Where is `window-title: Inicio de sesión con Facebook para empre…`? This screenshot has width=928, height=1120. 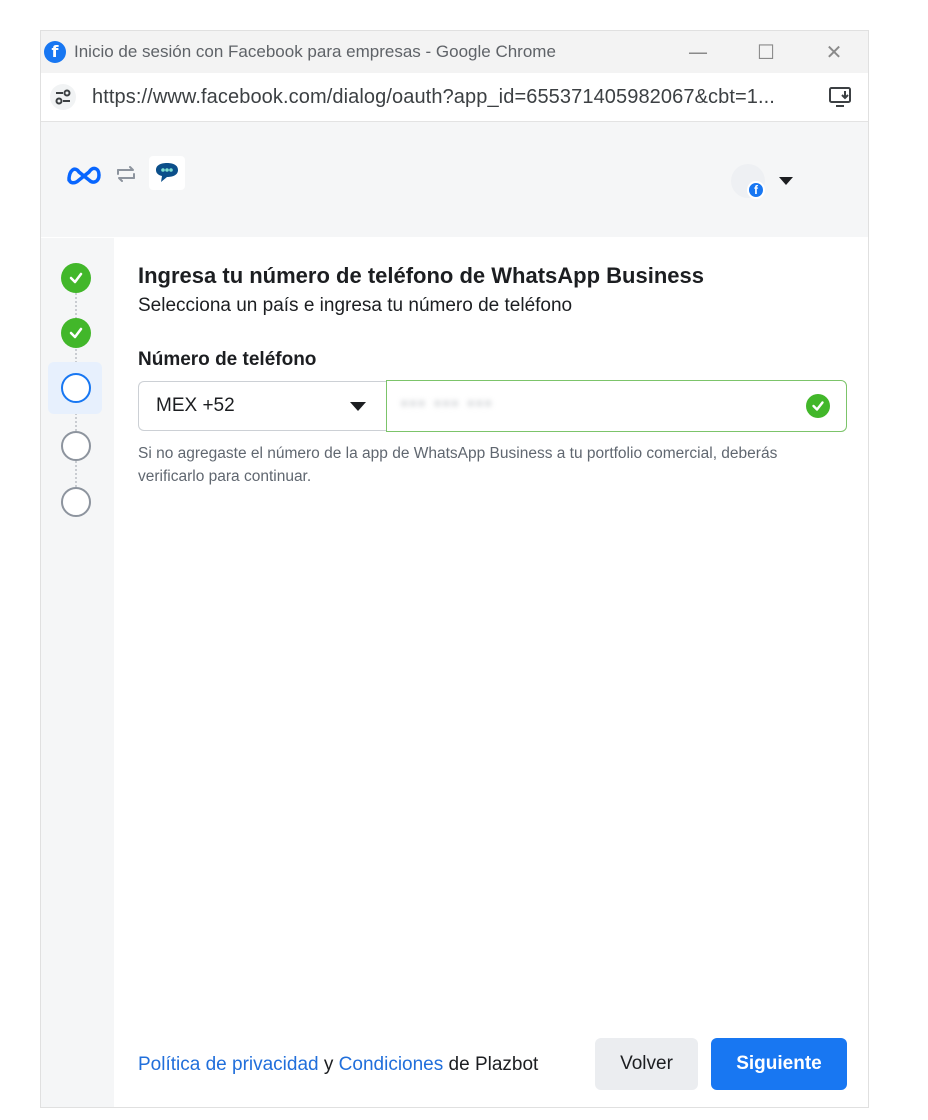
window-title: Inicio de sesión con Facebook para empre… is located at coordinates (315, 51).